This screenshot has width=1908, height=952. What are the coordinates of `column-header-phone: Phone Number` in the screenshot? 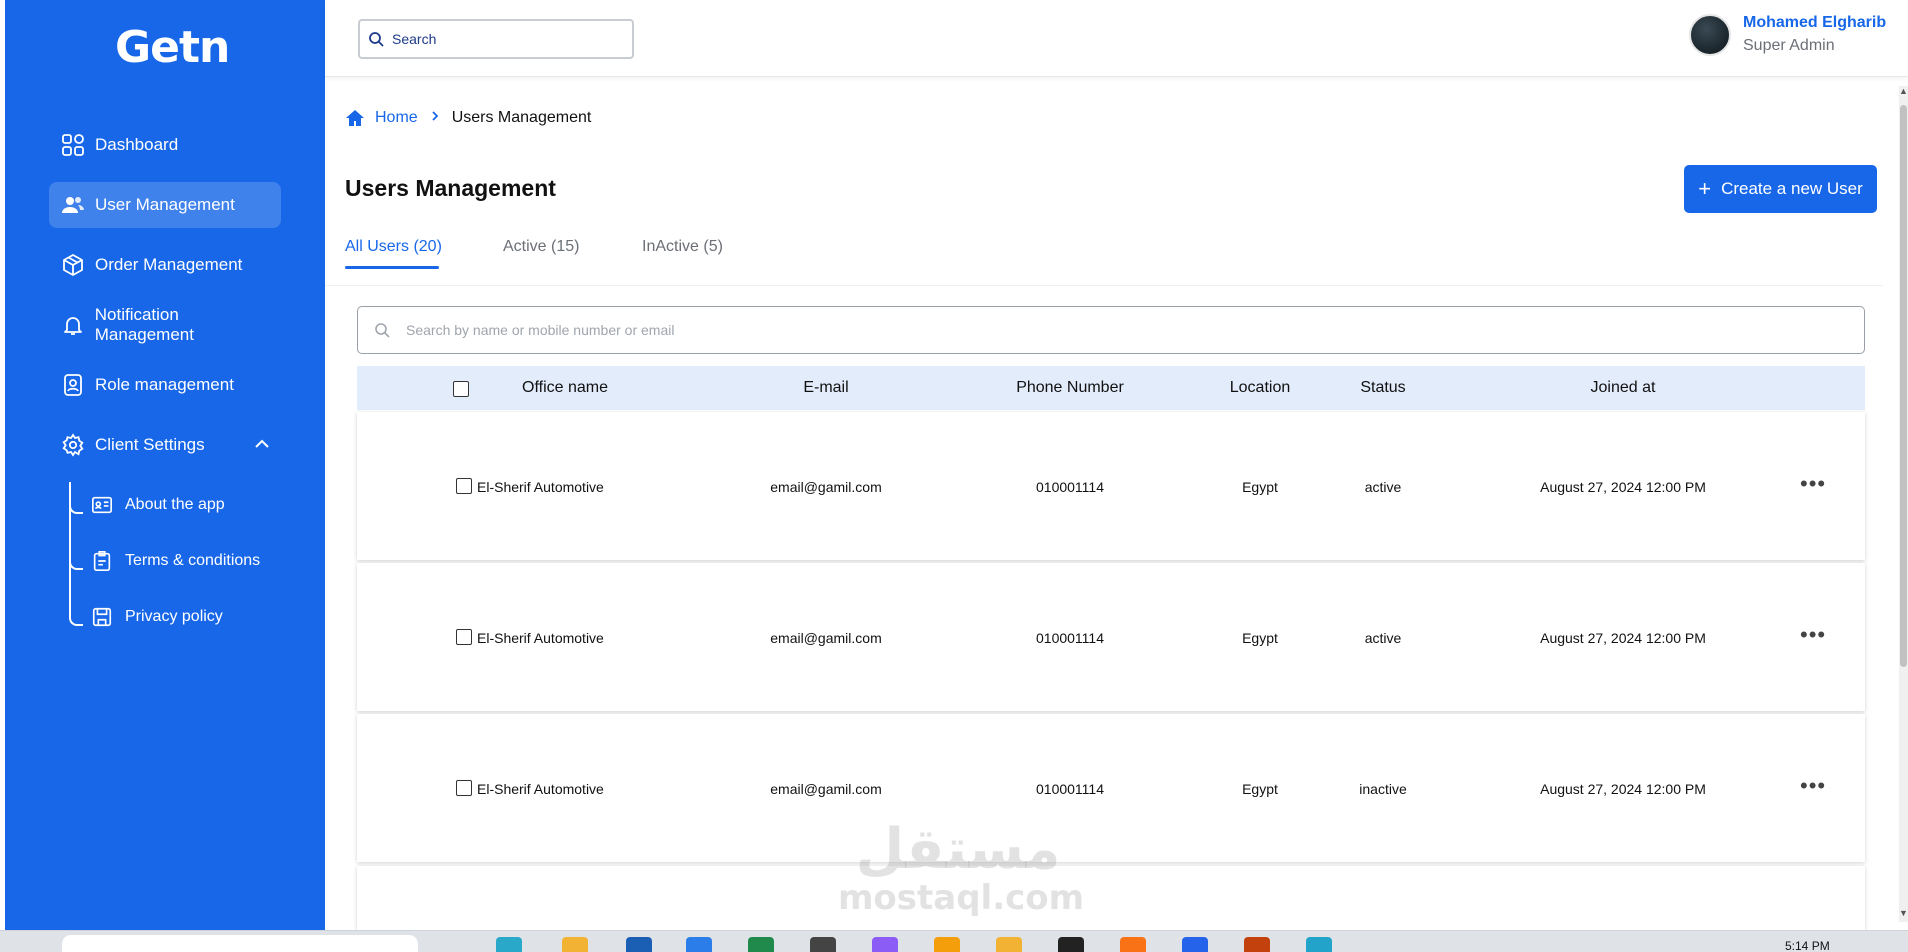 It's located at (1070, 388).